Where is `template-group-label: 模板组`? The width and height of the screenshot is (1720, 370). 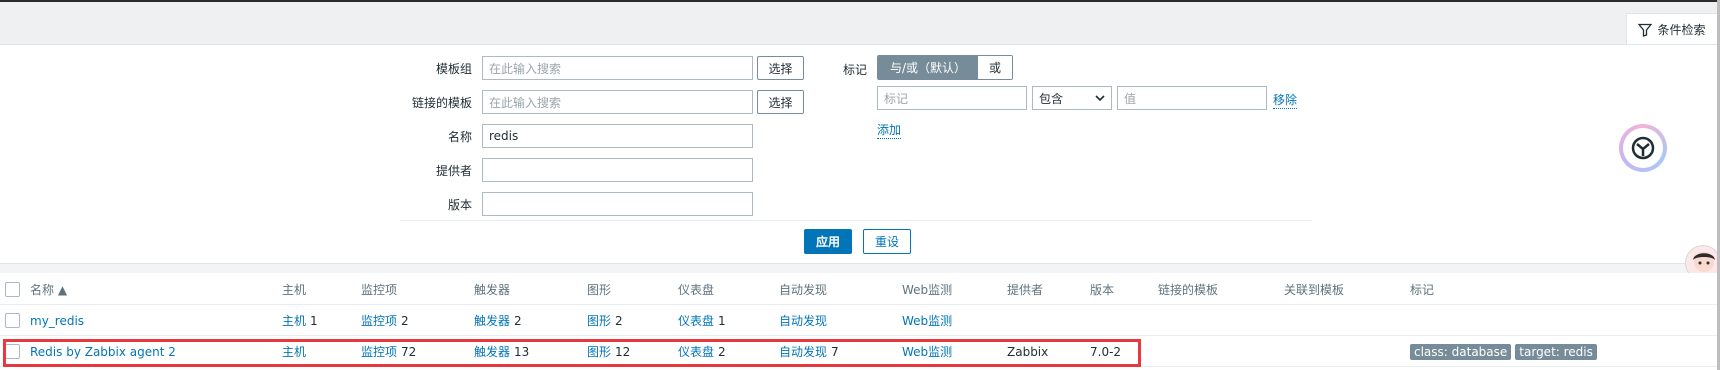
template-group-label: 模板组 is located at coordinates (453, 68).